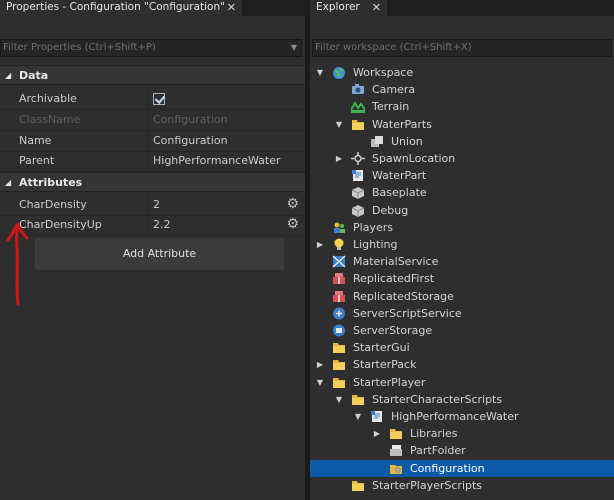 Image resolution: width=614 pixels, height=500 pixels. Describe the element at coordinates (462, 416) in the screenshot. I see `tree-item-highperformancewater: ▼ HighPerformanceWater` at that location.